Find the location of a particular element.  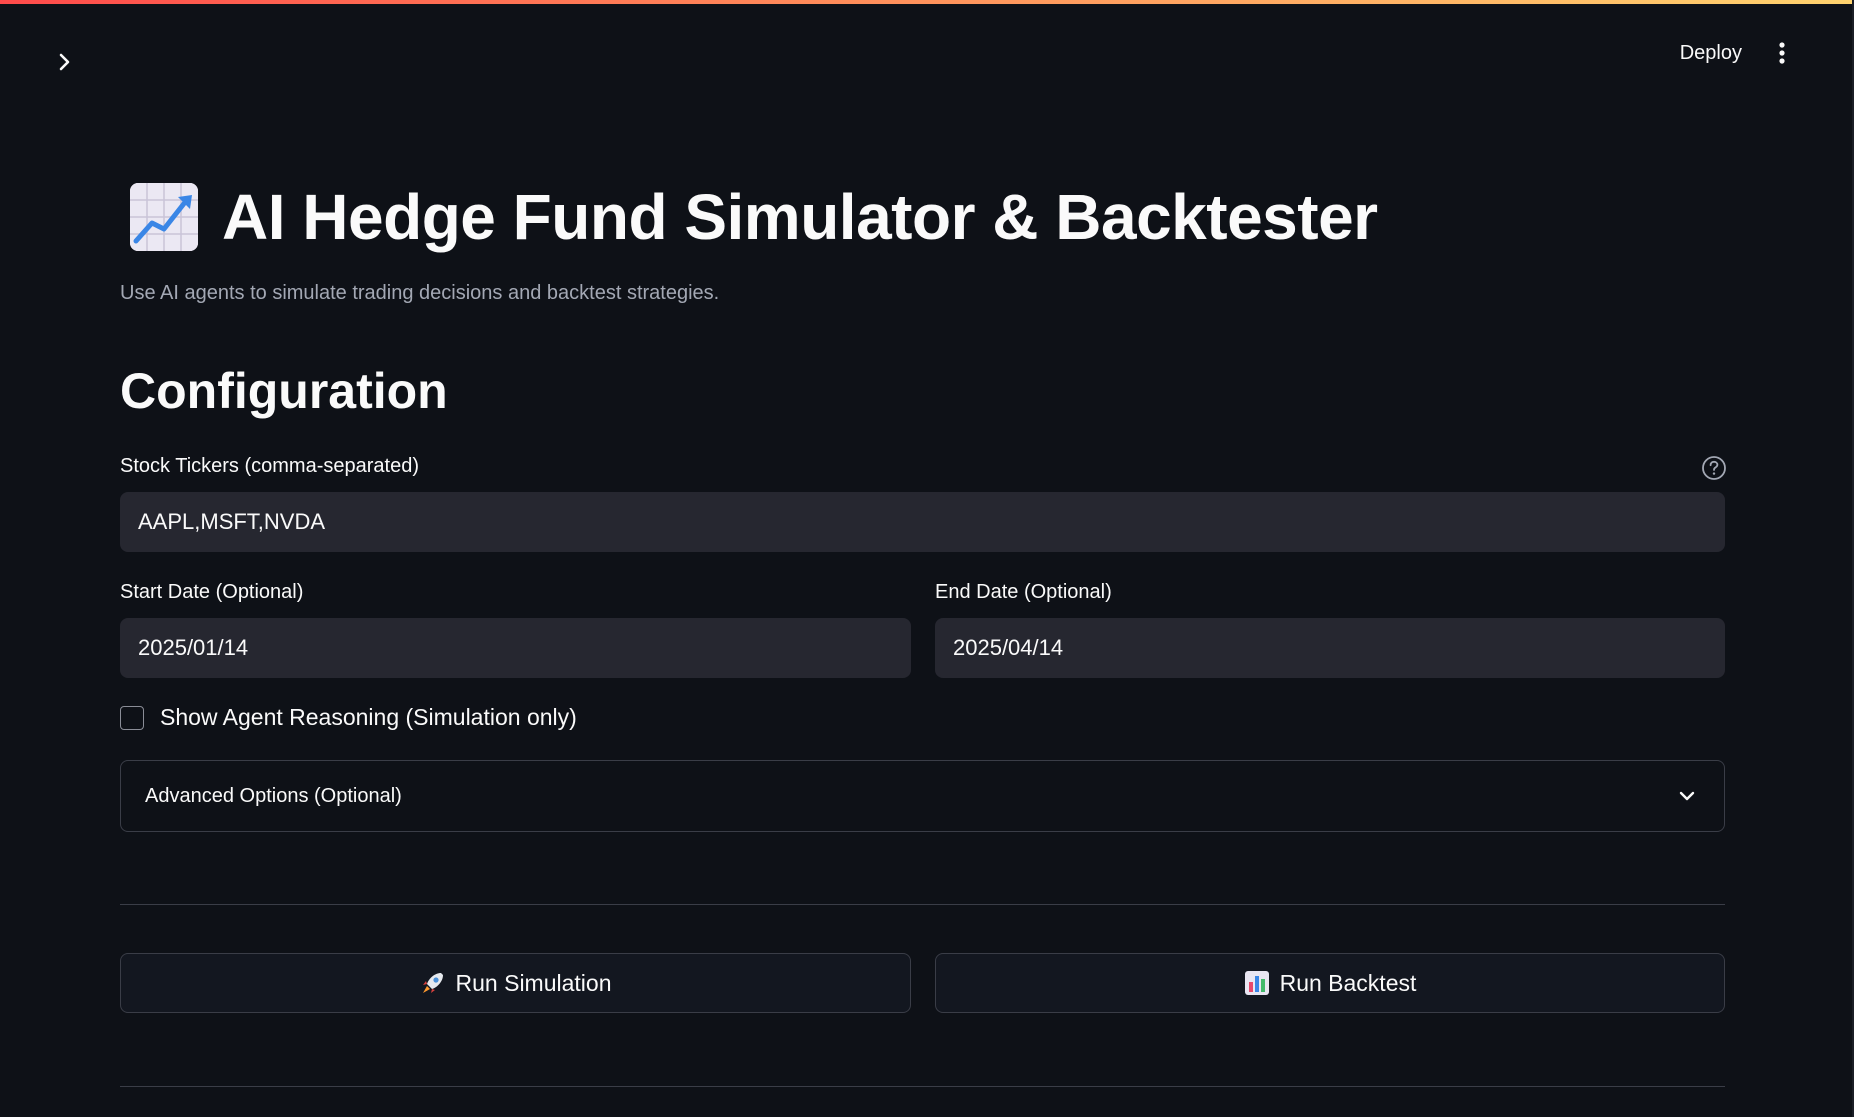

chevron-right-icon is located at coordinates (64, 62).